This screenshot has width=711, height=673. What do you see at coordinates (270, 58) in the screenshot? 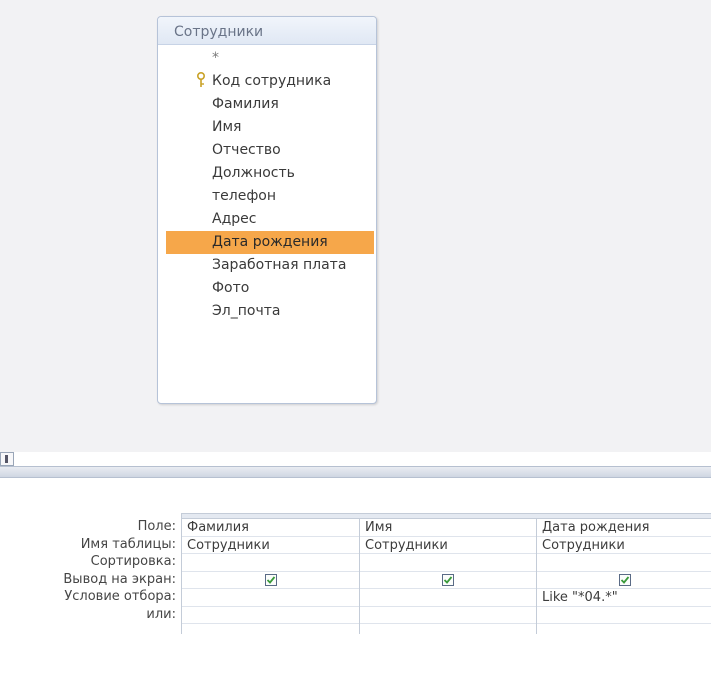
I see `field-all-star: *` at bounding box center [270, 58].